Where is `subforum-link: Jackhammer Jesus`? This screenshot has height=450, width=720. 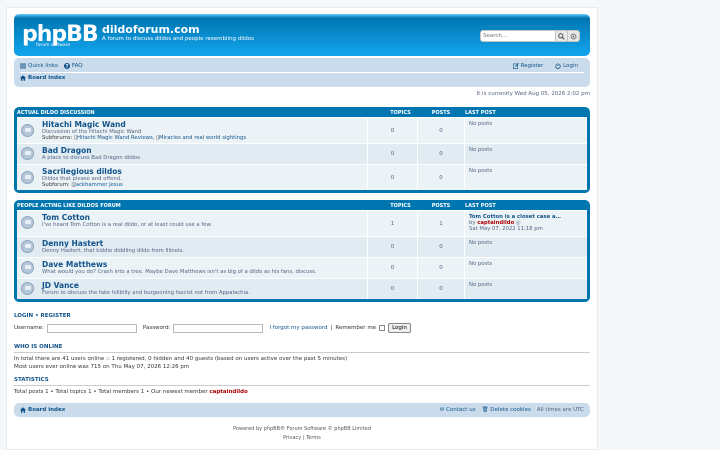 subforum-link: Jackhammer Jesus is located at coordinates (98, 185).